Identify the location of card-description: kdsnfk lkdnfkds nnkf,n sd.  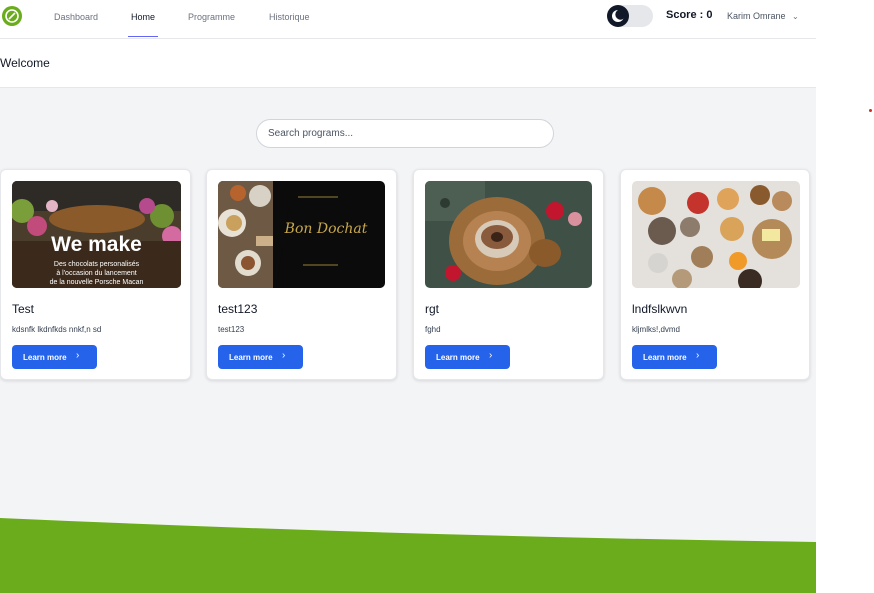
(57, 329).